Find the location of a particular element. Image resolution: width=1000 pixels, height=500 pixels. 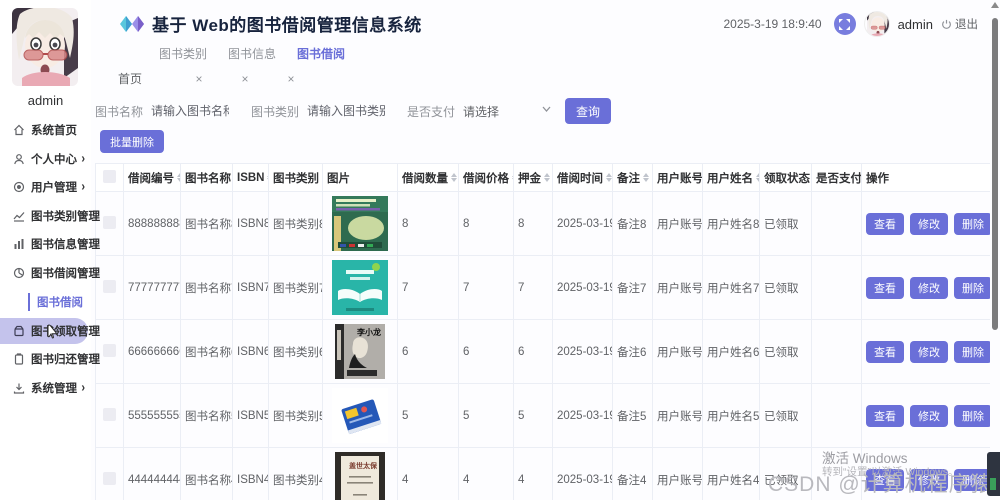

sidebar-item-label: 图书归还管理 is located at coordinates (65, 360).